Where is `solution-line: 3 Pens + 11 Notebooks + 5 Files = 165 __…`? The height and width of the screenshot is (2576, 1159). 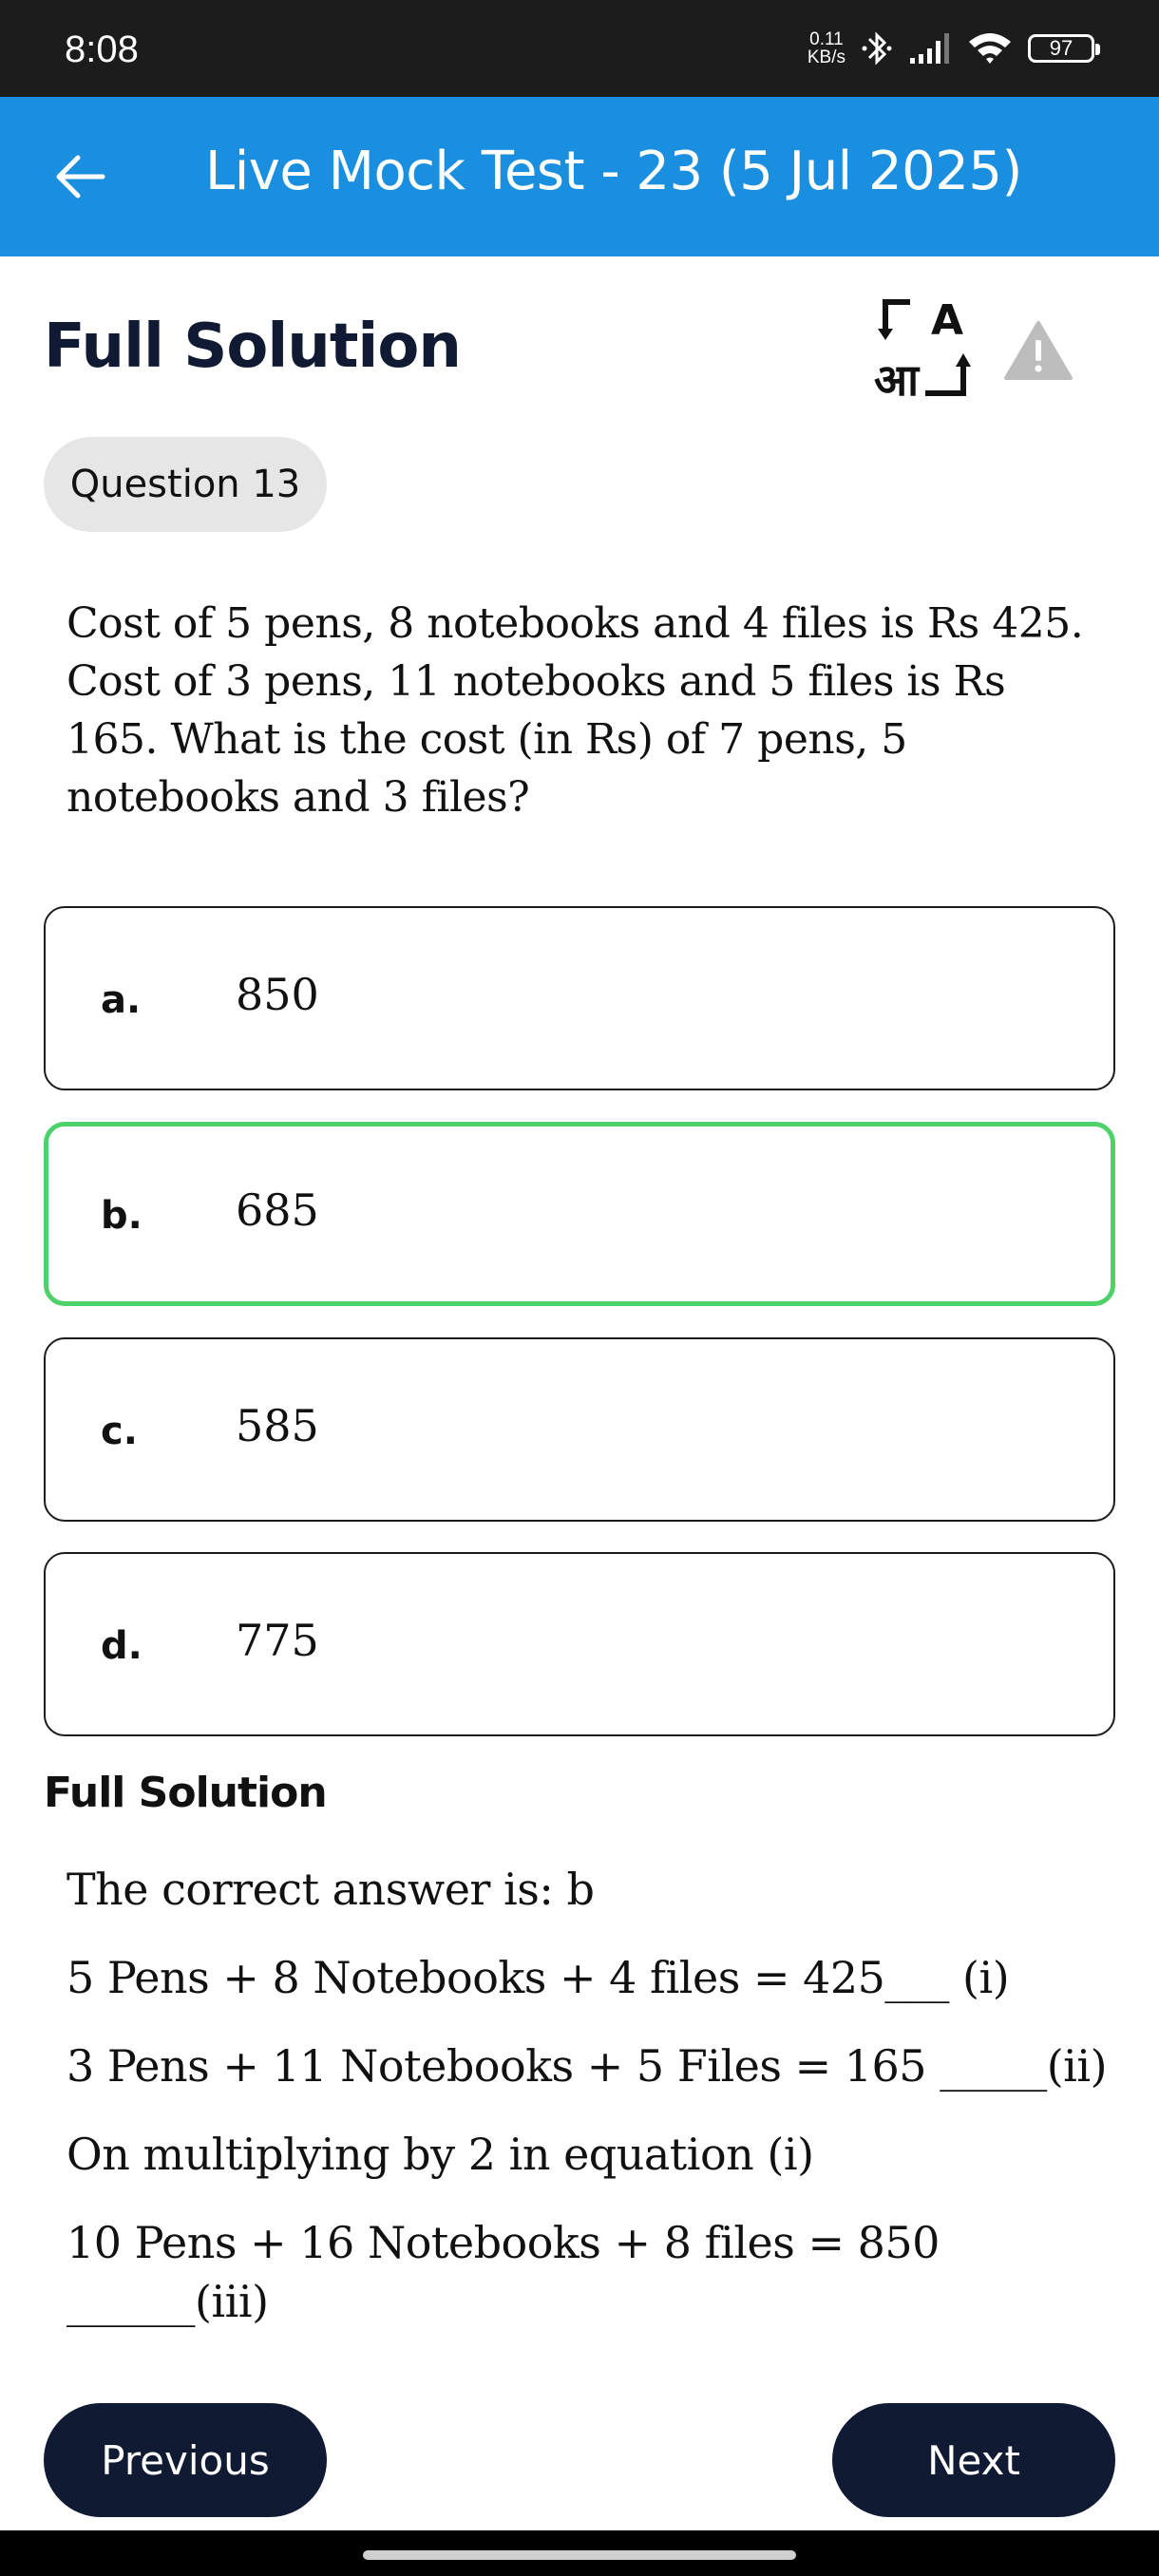 solution-line: 3 Pens + 11 Notebooks + 5 Files = 165 __… is located at coordinates (587, 2066).